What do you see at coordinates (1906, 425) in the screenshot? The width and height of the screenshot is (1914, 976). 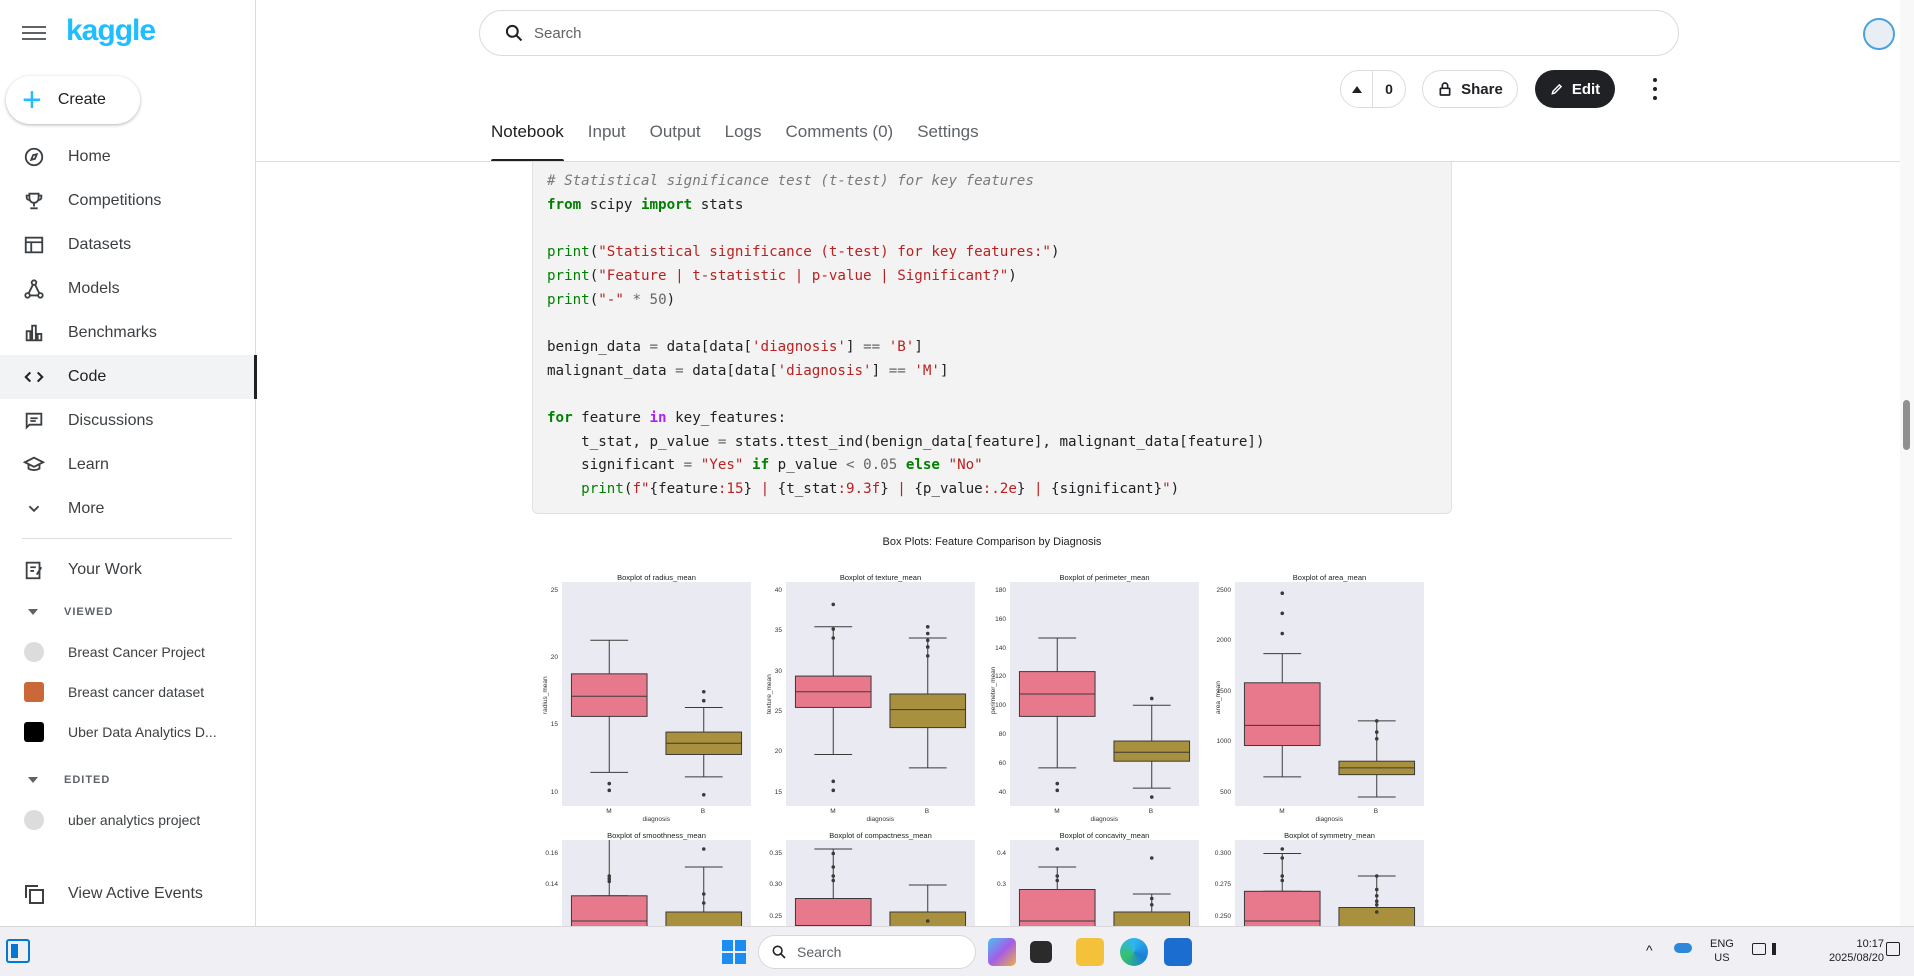 I see `scrollbar-thumb` at bounding box center [1906, 425].